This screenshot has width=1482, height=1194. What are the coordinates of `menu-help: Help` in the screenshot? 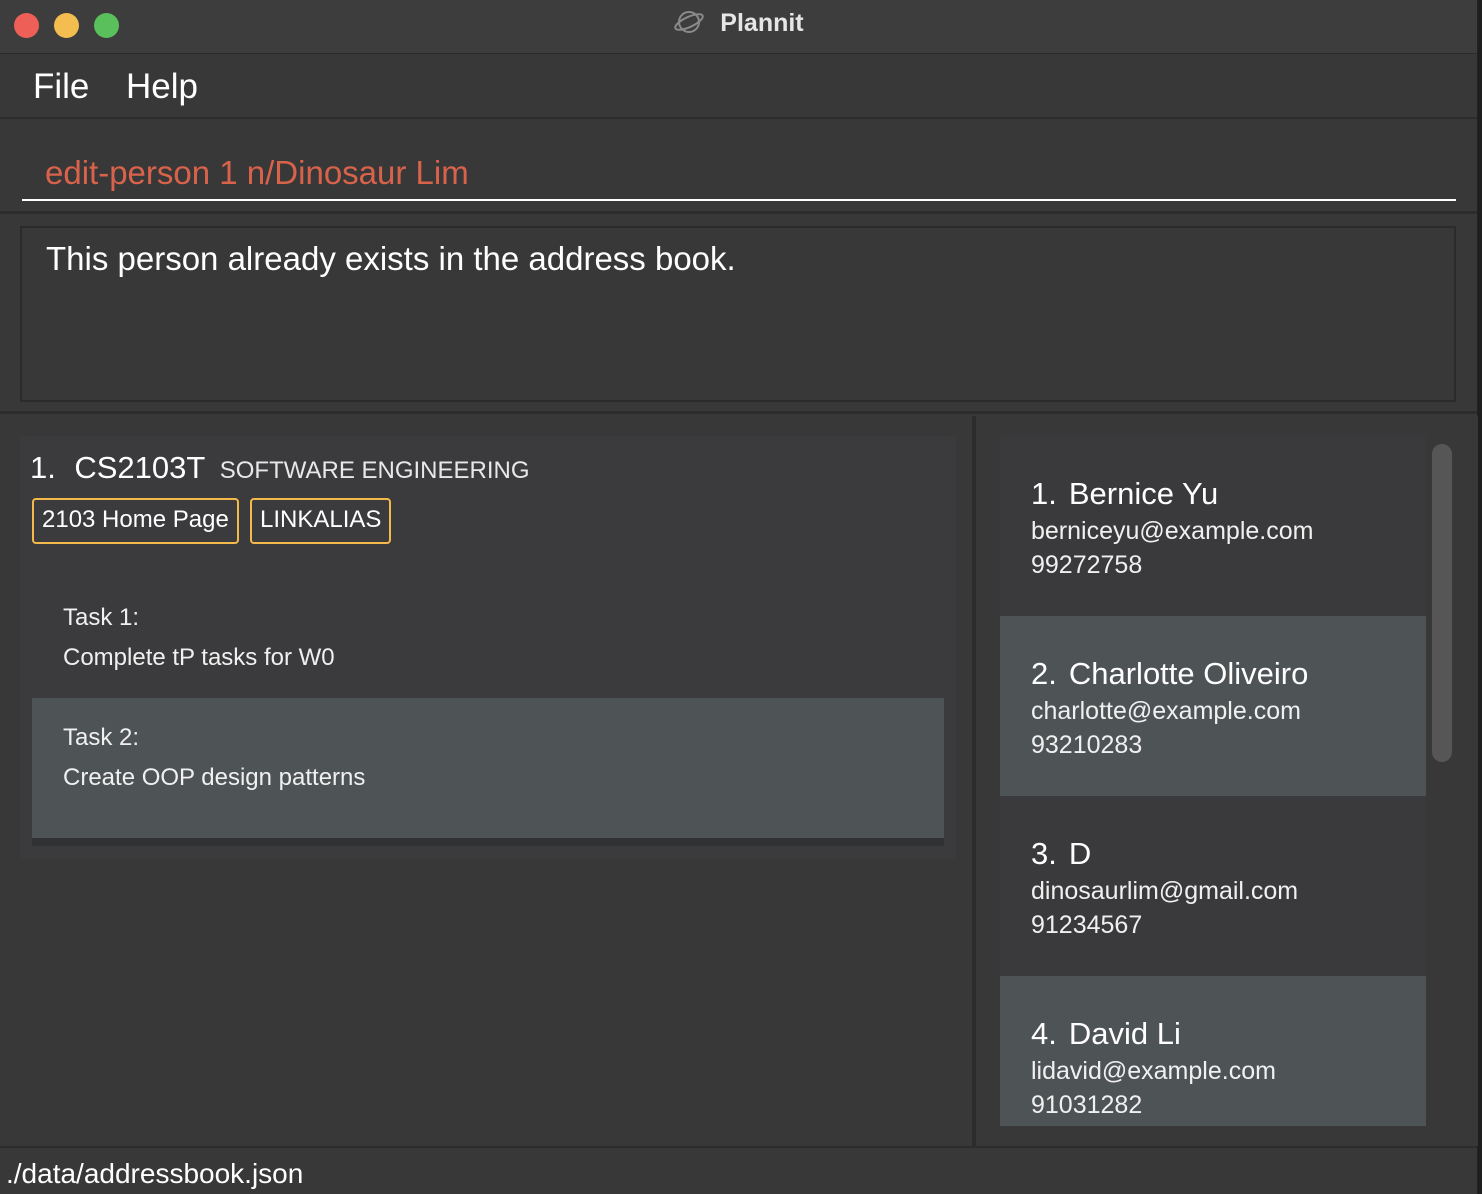 It's located at (162, 87).